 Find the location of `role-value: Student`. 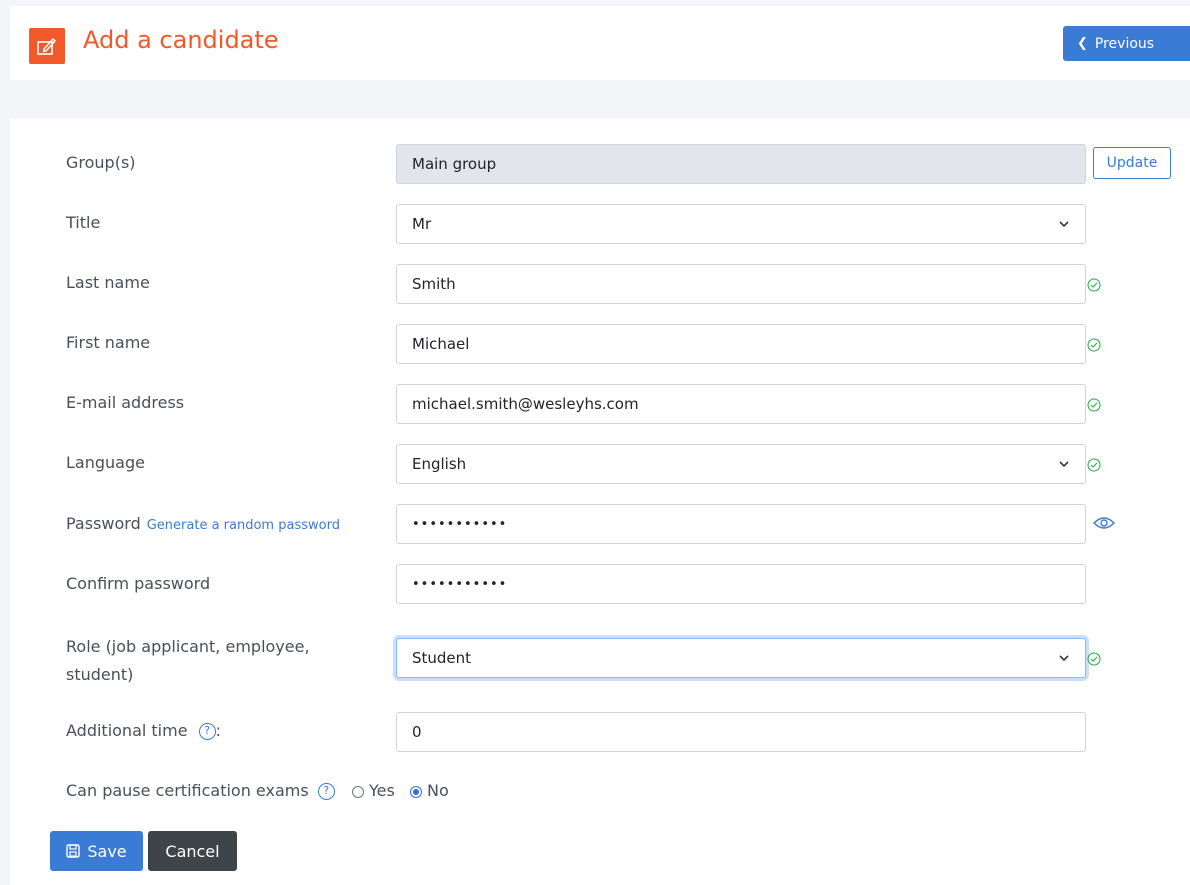

role-value: Student is located at coordinates (442, 658).